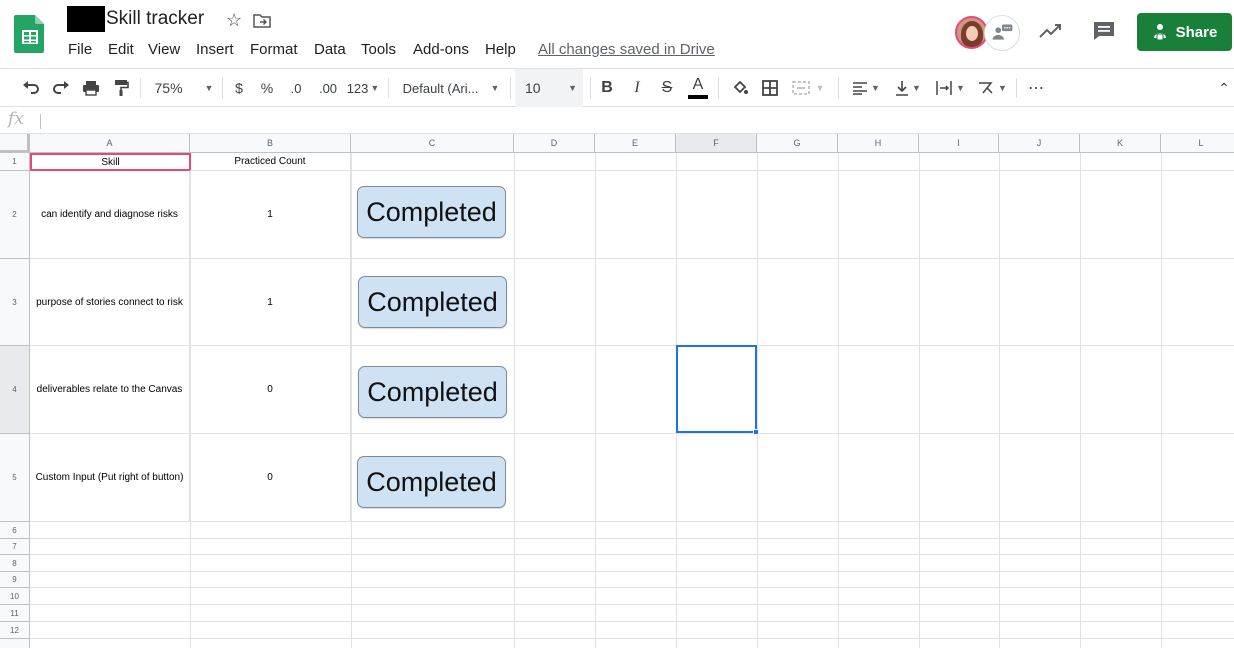 The width and height of the screenshot is (1234, 648). Describe the element at coordinates (638, 120) in the screenshot. I see `formula-input` at that location.